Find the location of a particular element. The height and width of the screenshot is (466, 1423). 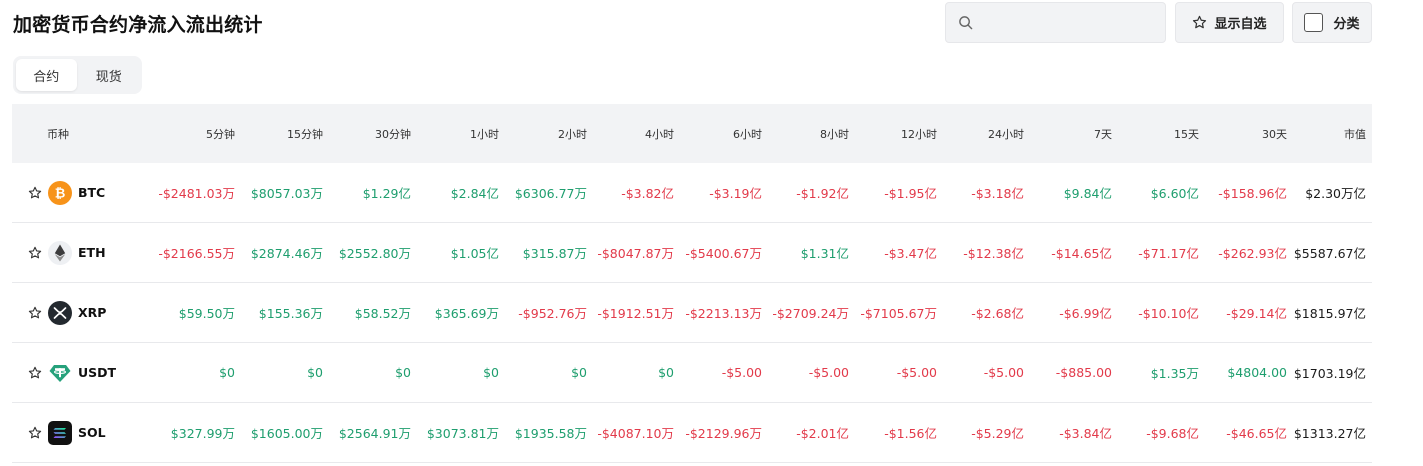

column-header-market-cap: 市值 is located at coordinates (1326, 134).